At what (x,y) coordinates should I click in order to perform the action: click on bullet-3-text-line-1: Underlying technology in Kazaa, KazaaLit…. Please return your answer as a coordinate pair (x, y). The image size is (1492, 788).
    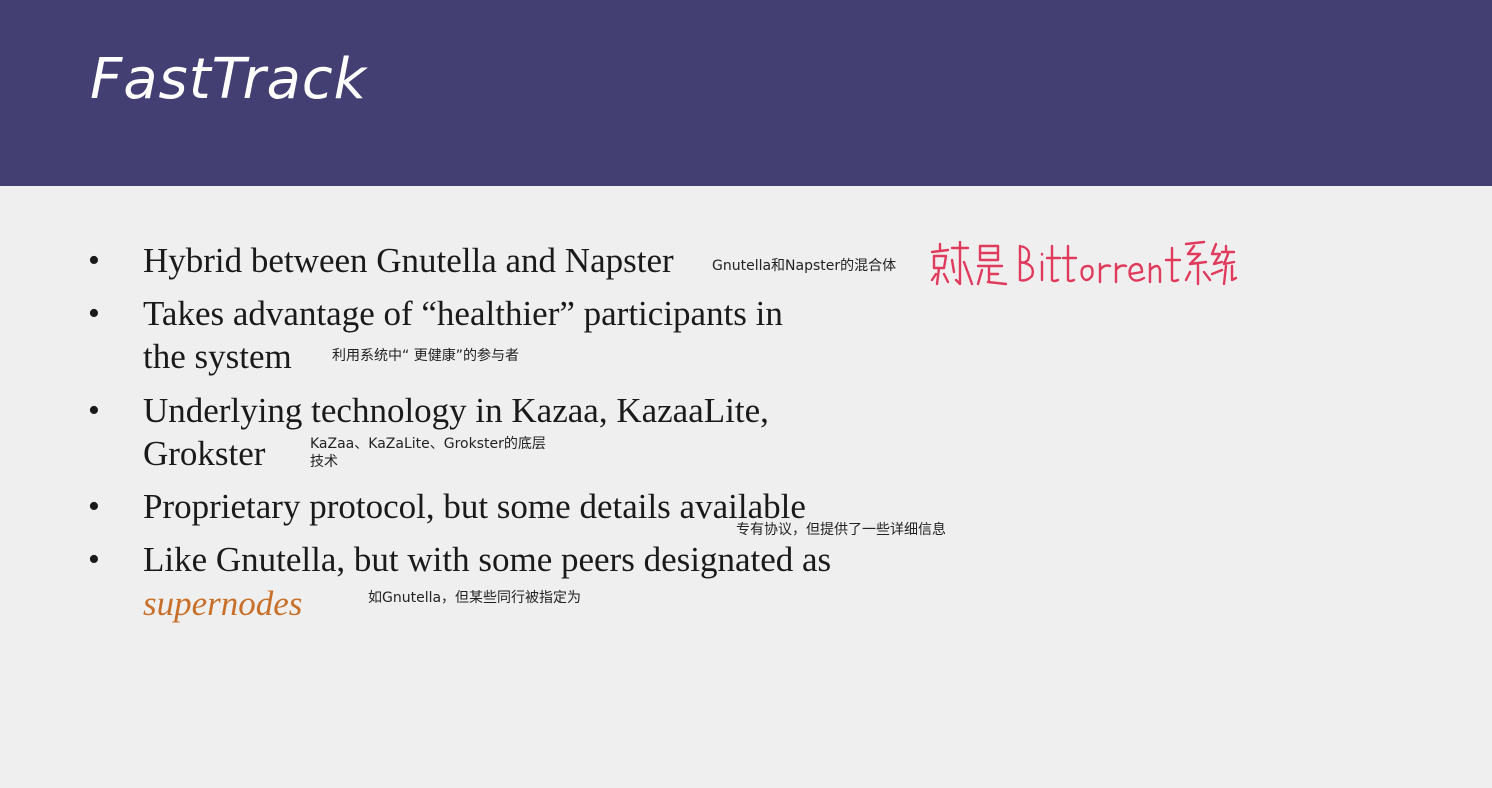
    Looking at the image, I should click on (456, 410).